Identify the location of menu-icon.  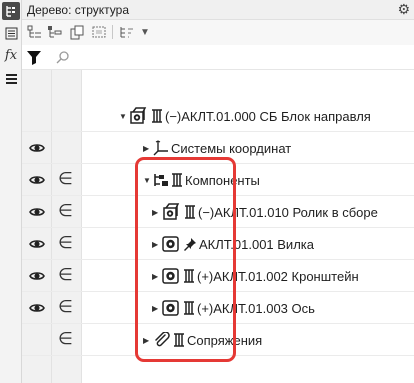
(11, 79).